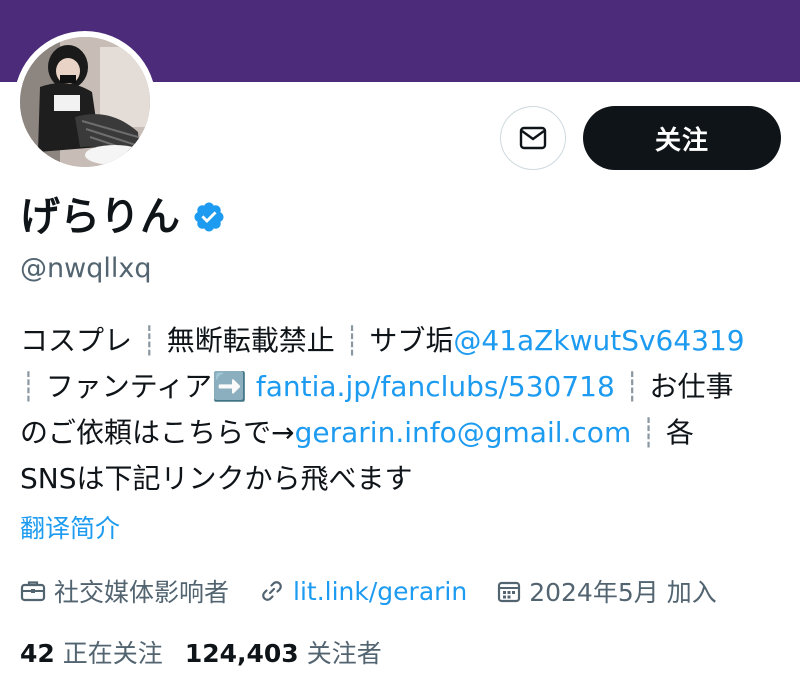  I want to click on category-label: 社交媒体影响者, so click(142, 592).